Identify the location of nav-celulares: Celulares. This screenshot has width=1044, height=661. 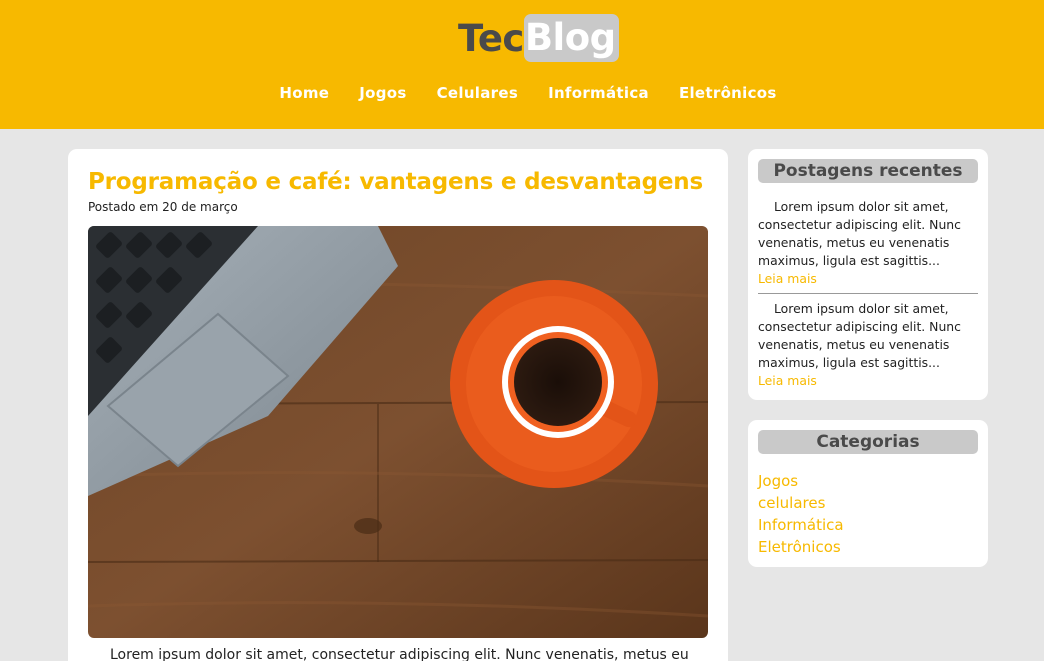
(477, 93).